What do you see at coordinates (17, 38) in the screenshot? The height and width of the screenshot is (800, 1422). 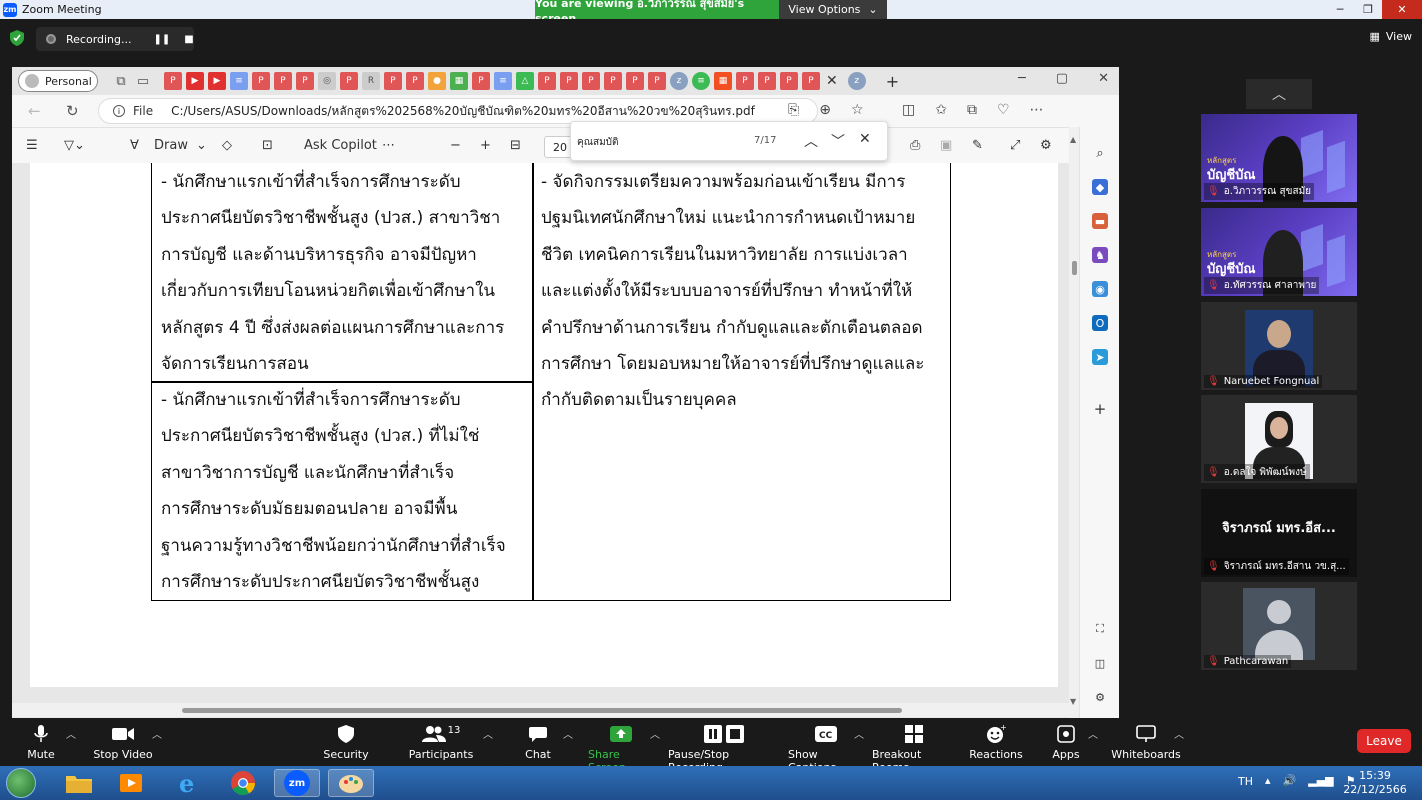 I see `encryption-shield-icon` at bounding box center [17, 38].